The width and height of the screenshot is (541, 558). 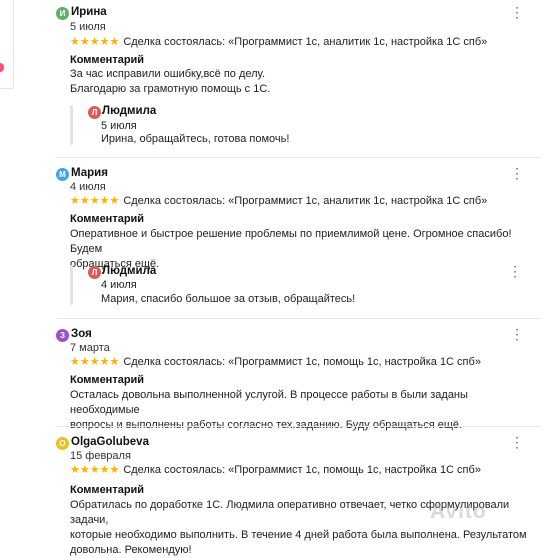 I want to click on avatar: М, so click(x=62, y=174).